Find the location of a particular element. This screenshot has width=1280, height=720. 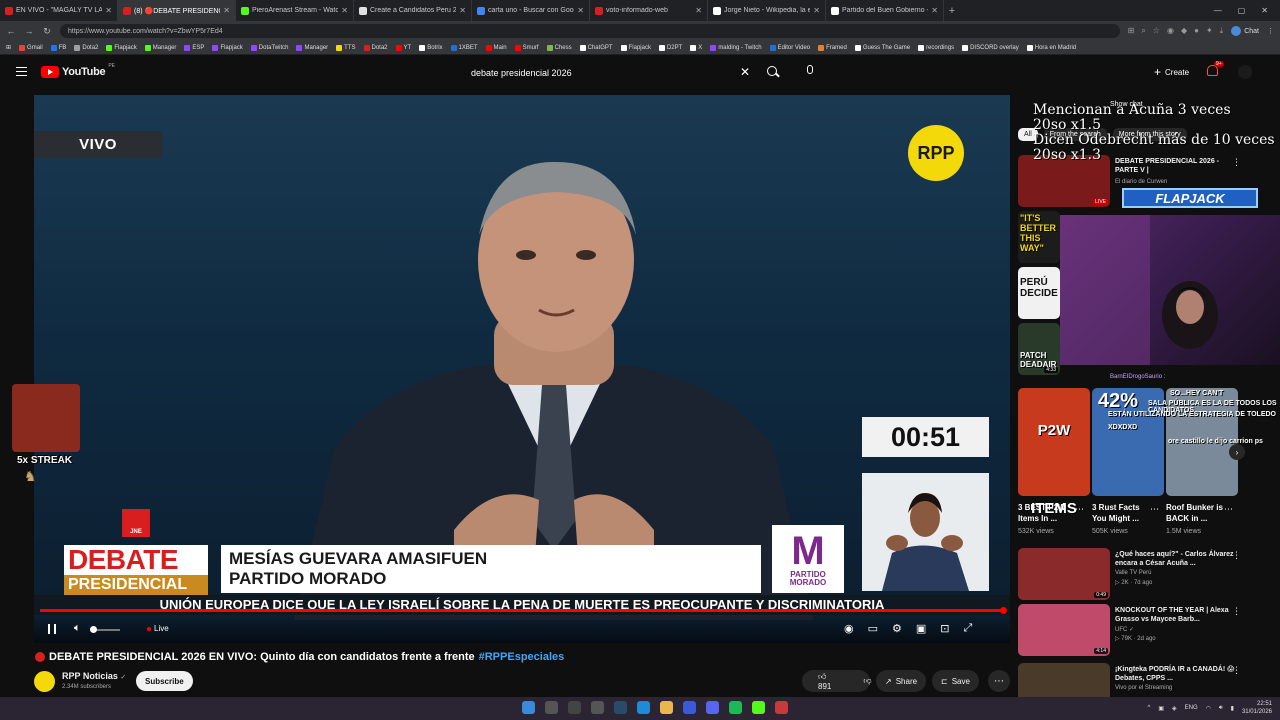

bookmark-item: Hora en Madrid is located at coordinates (1051, 47).